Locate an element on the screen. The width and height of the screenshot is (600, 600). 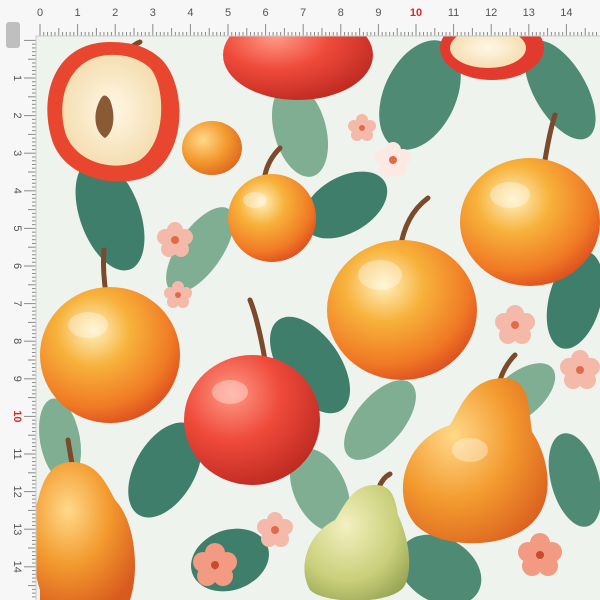
ruler-left-label: 2 is located at coordinates (17, 116).